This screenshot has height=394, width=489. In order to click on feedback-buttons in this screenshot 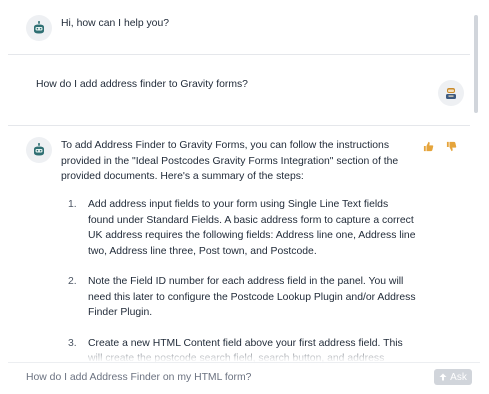, I will do `click(440, 148)`.